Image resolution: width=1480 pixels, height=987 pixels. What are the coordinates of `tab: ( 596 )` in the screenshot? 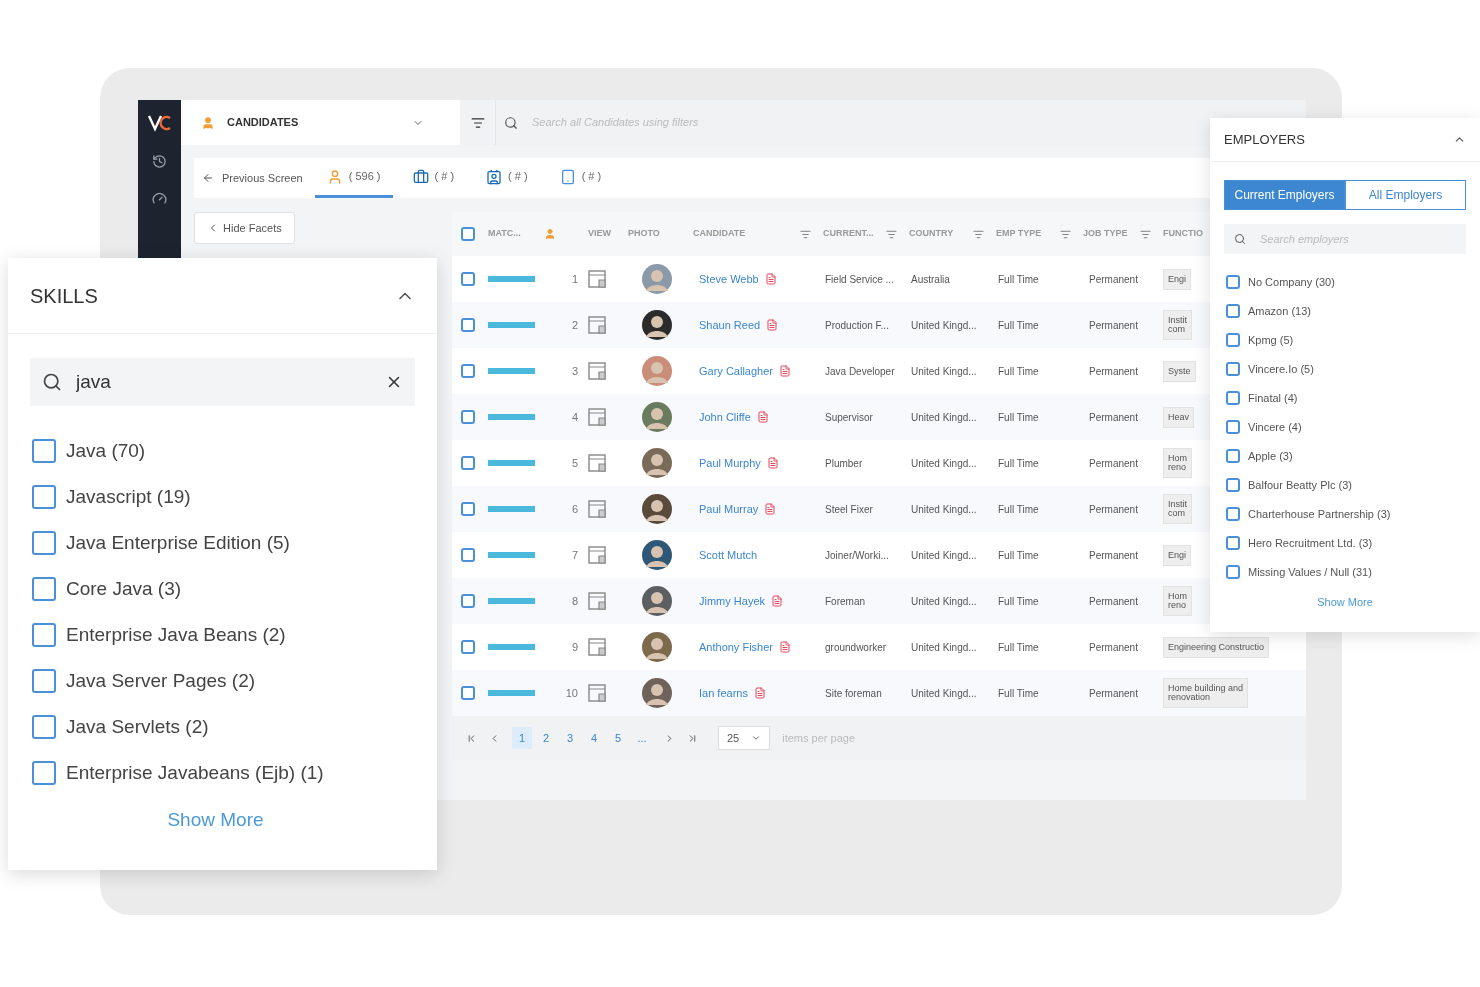 It's located at (353, 178).